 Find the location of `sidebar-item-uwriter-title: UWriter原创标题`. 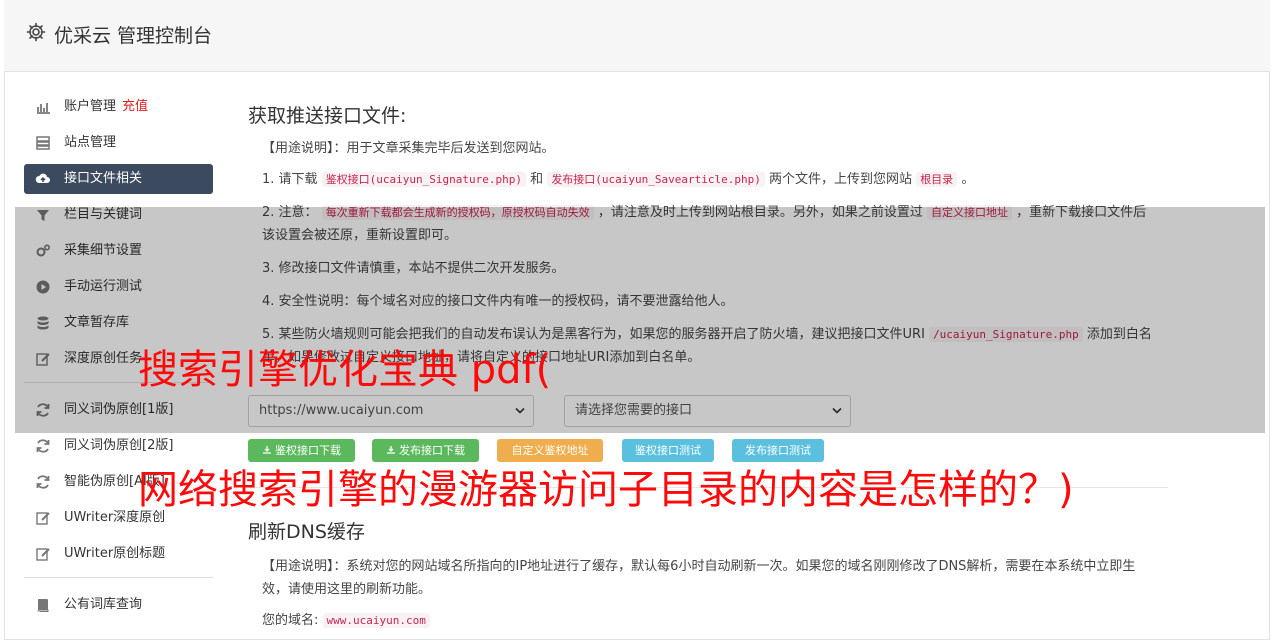

sidebar-item-uwriter-title: UWriter原创标题 is located at coordinates (118, 554).